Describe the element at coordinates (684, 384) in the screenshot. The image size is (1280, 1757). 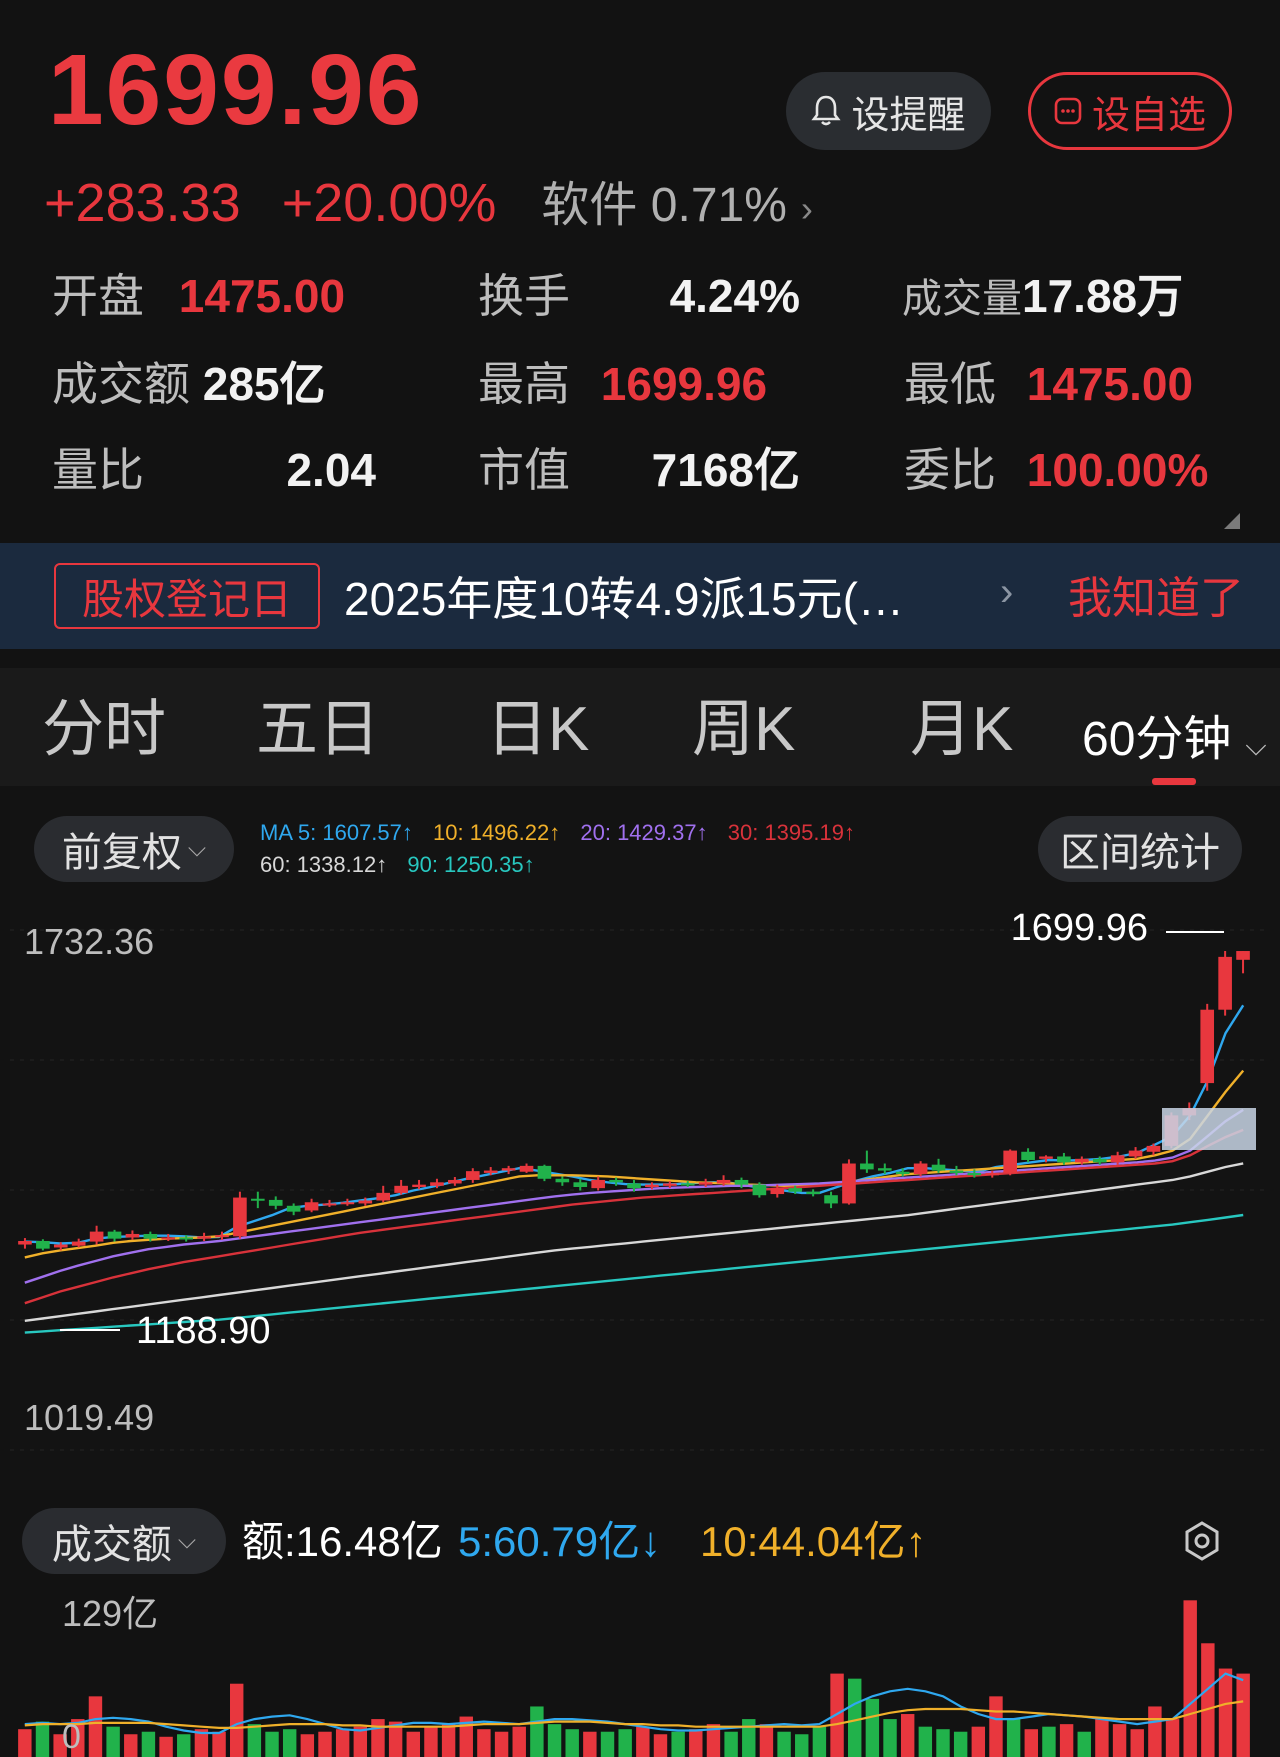
I see `stat-value: 1699.96` at that location.